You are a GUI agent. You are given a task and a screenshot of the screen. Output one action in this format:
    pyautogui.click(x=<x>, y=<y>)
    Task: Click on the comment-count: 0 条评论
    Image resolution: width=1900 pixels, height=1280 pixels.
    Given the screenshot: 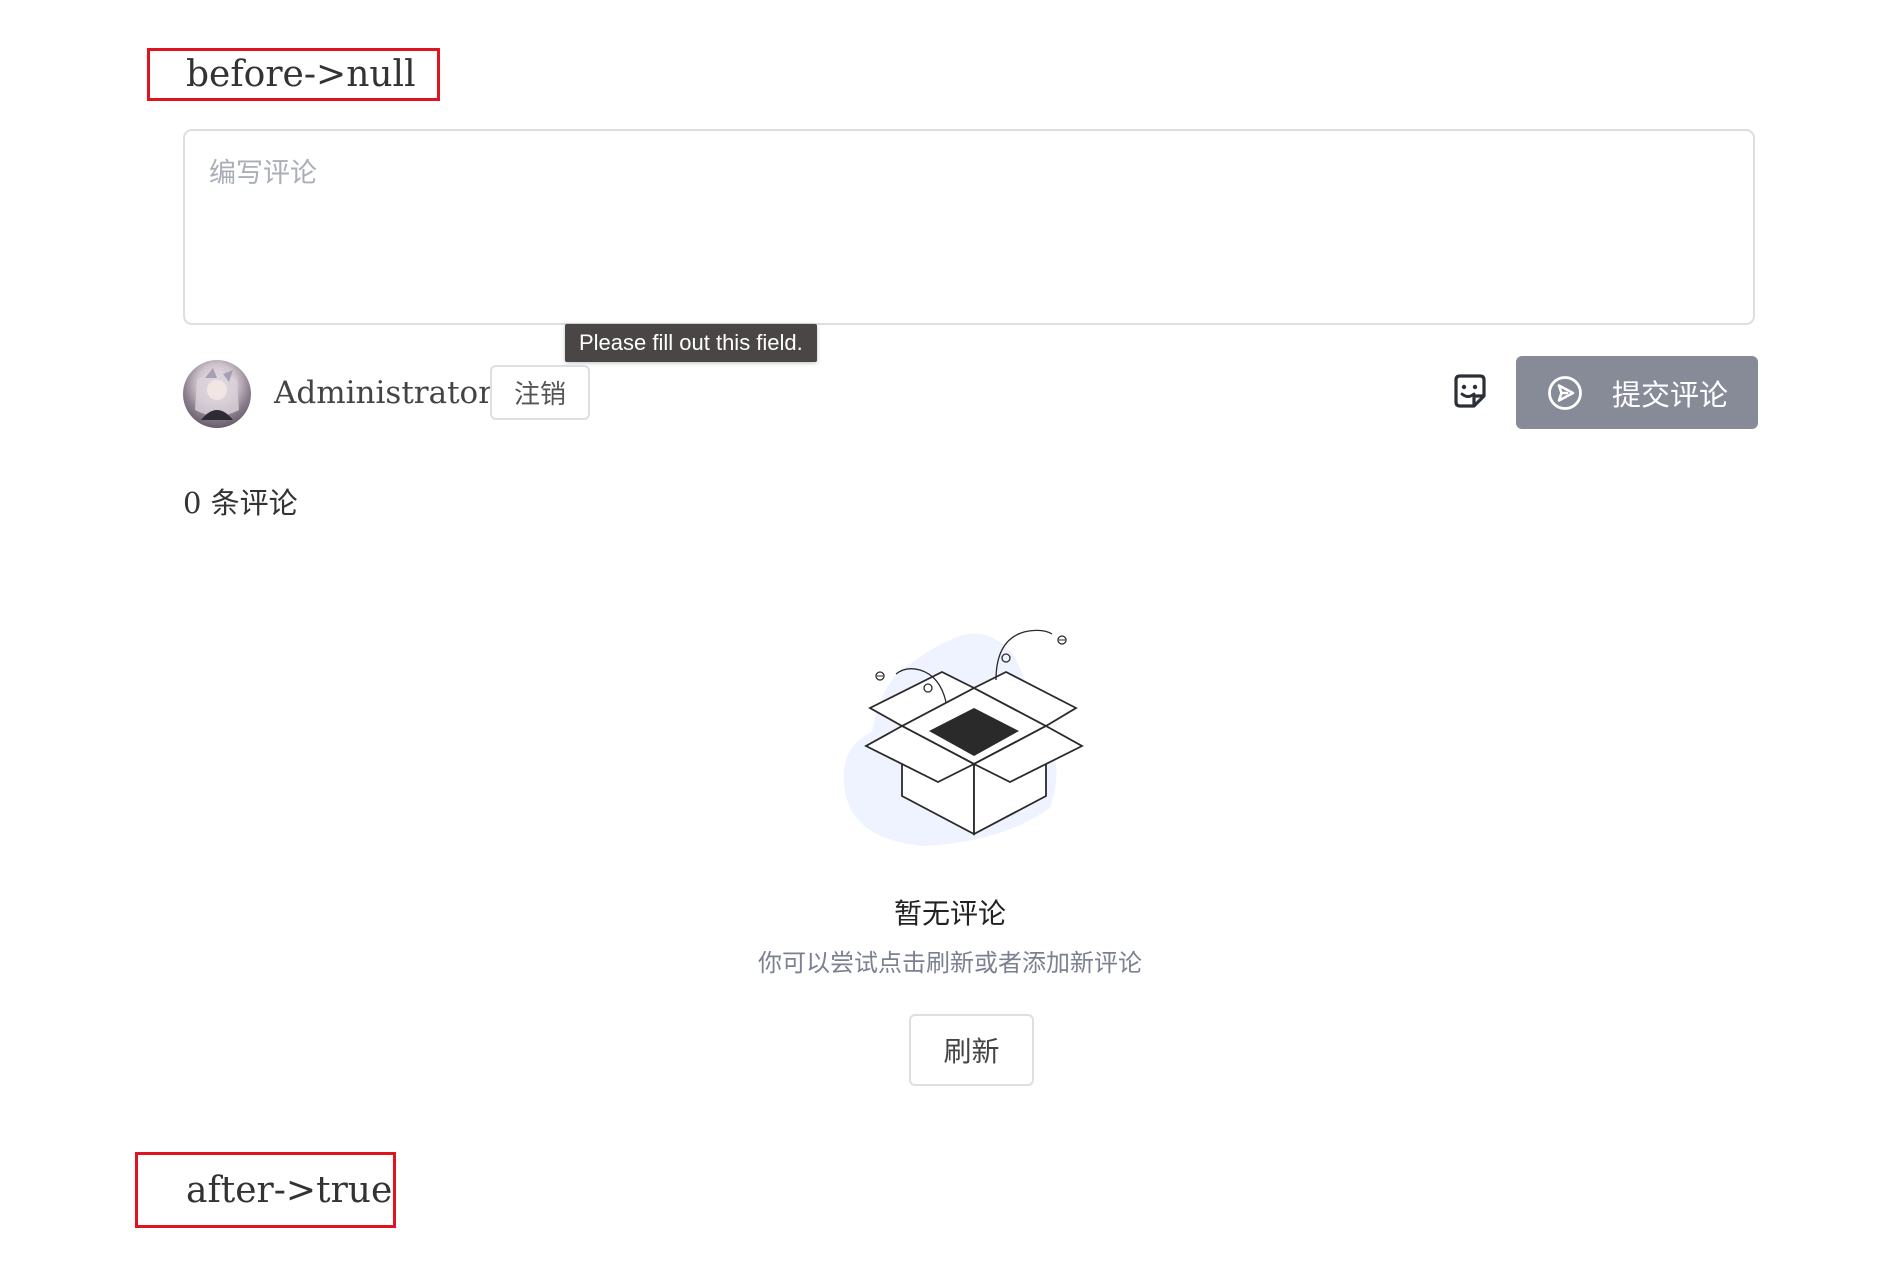 What is the action you would take?
    pyautogui.click(x=240, y=503)
    